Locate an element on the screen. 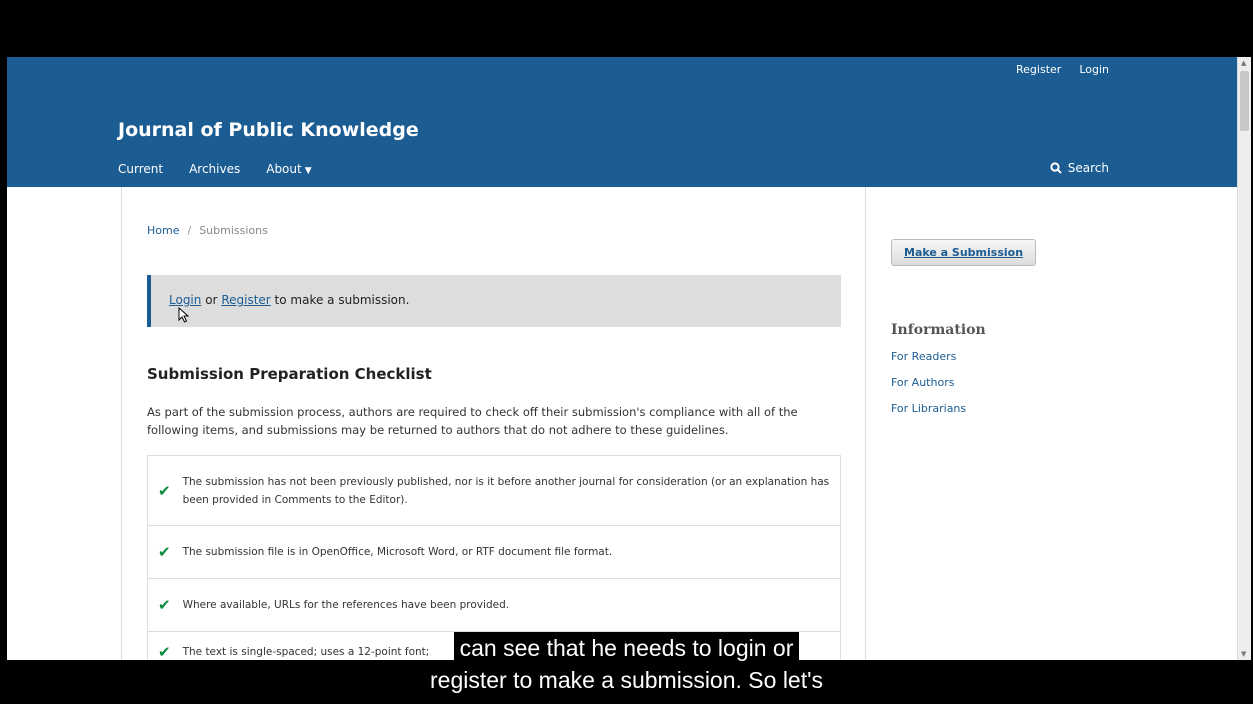 The image size is (1253, 704). make-submission-button: Make a Submission is located at coordinates (964, 252).